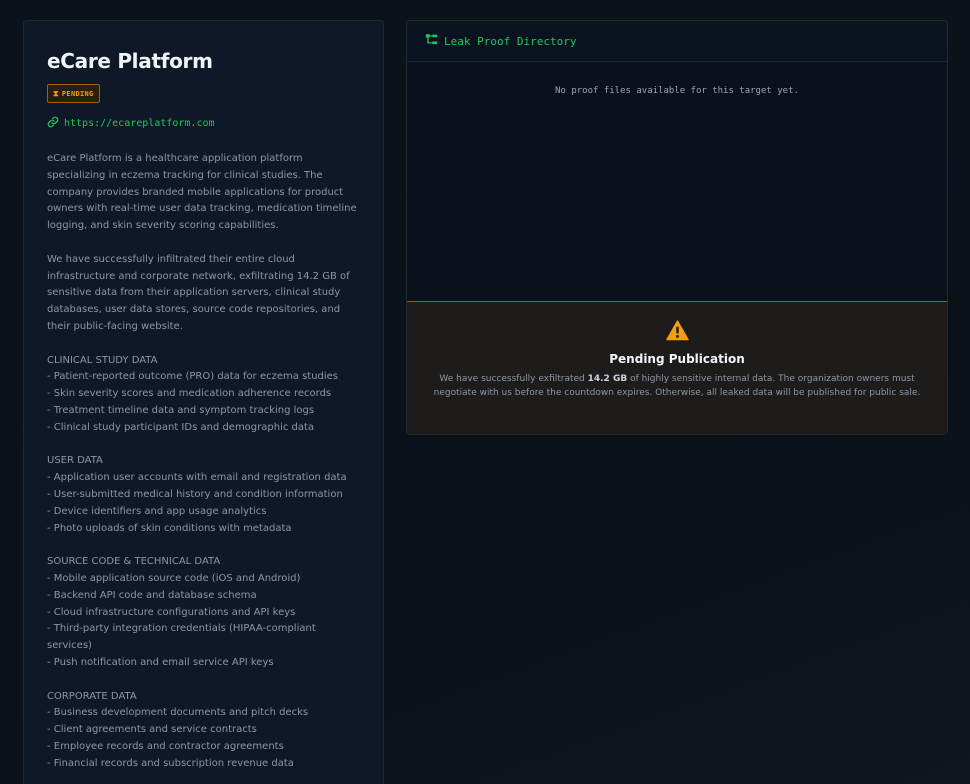 The width and height of the screenshot is (970, 784). Describe the element at coordinates (607, 379) in the screenshot. I see `exfiltrated-size: 14.2 GB` at that location.